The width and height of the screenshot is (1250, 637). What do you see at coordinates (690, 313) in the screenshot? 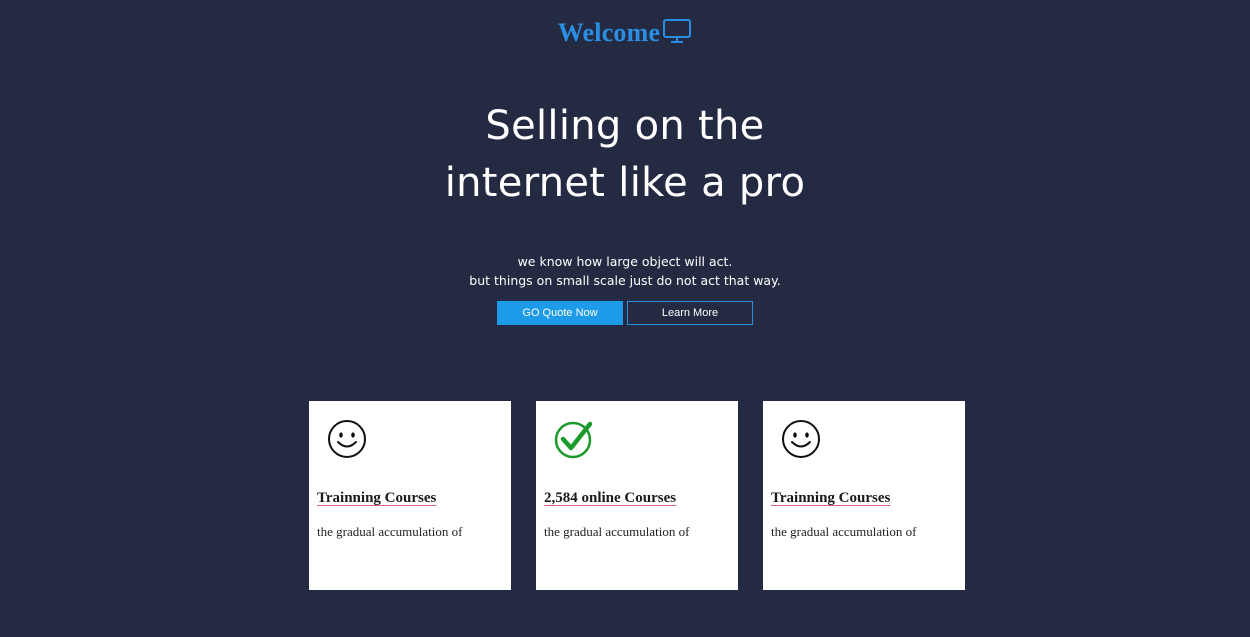
I see `learn-more-button: Learn More` at bounding box center [690, 313].